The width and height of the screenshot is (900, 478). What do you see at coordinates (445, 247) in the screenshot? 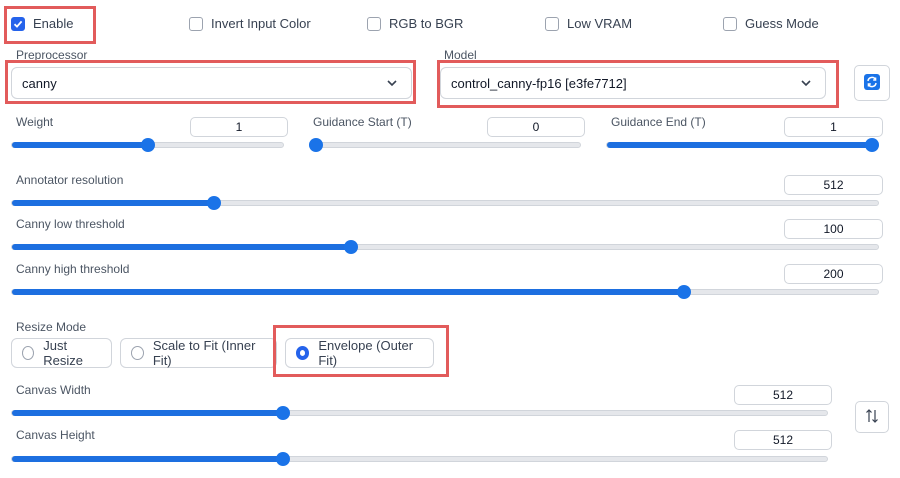
I see `canny-low-threshold-slider` at bounding box center [445, 247].